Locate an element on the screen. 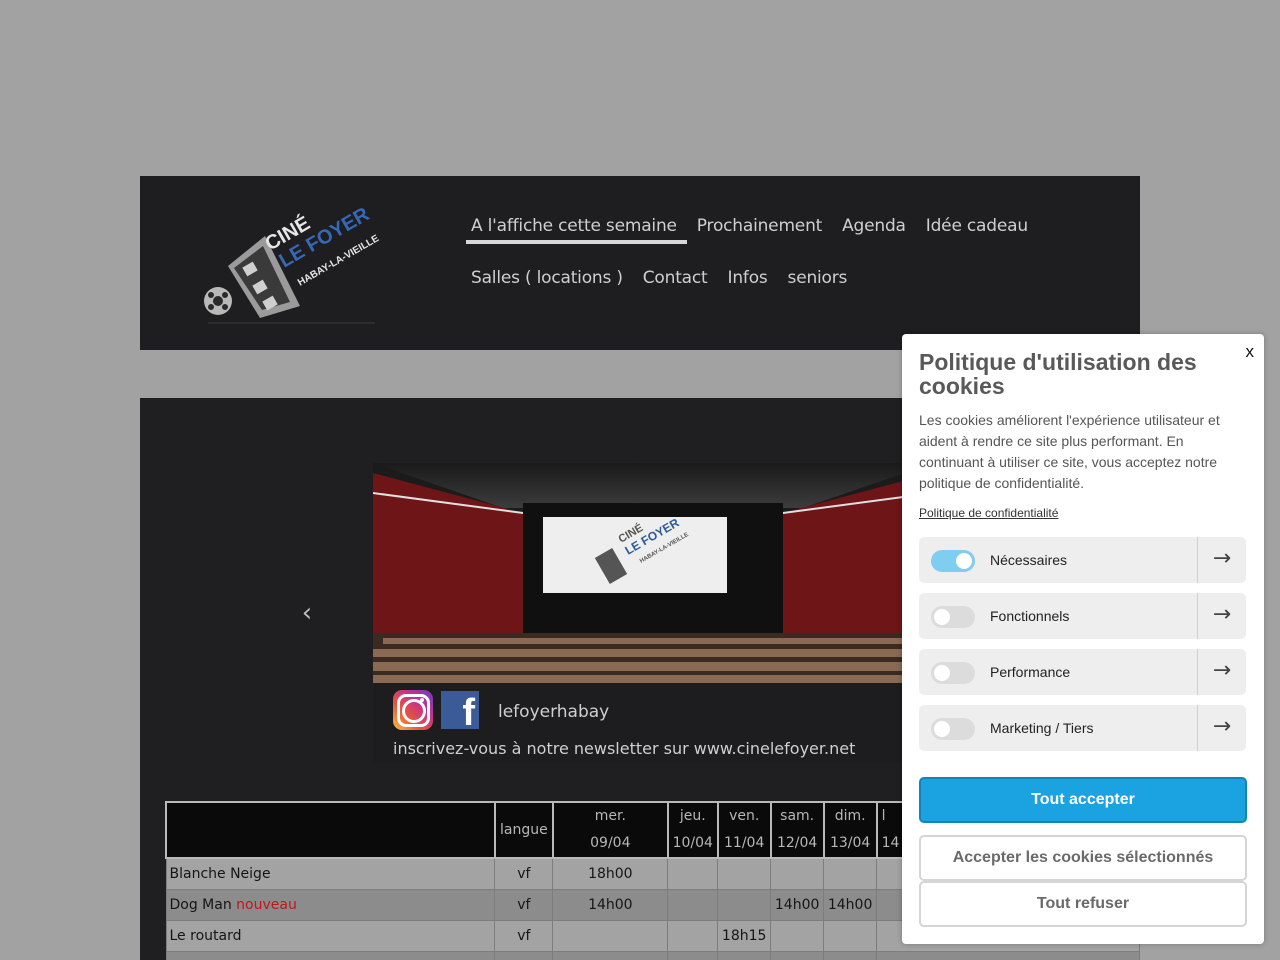  nav-upcoming: Prochainement is located at coordinates (762, 230).